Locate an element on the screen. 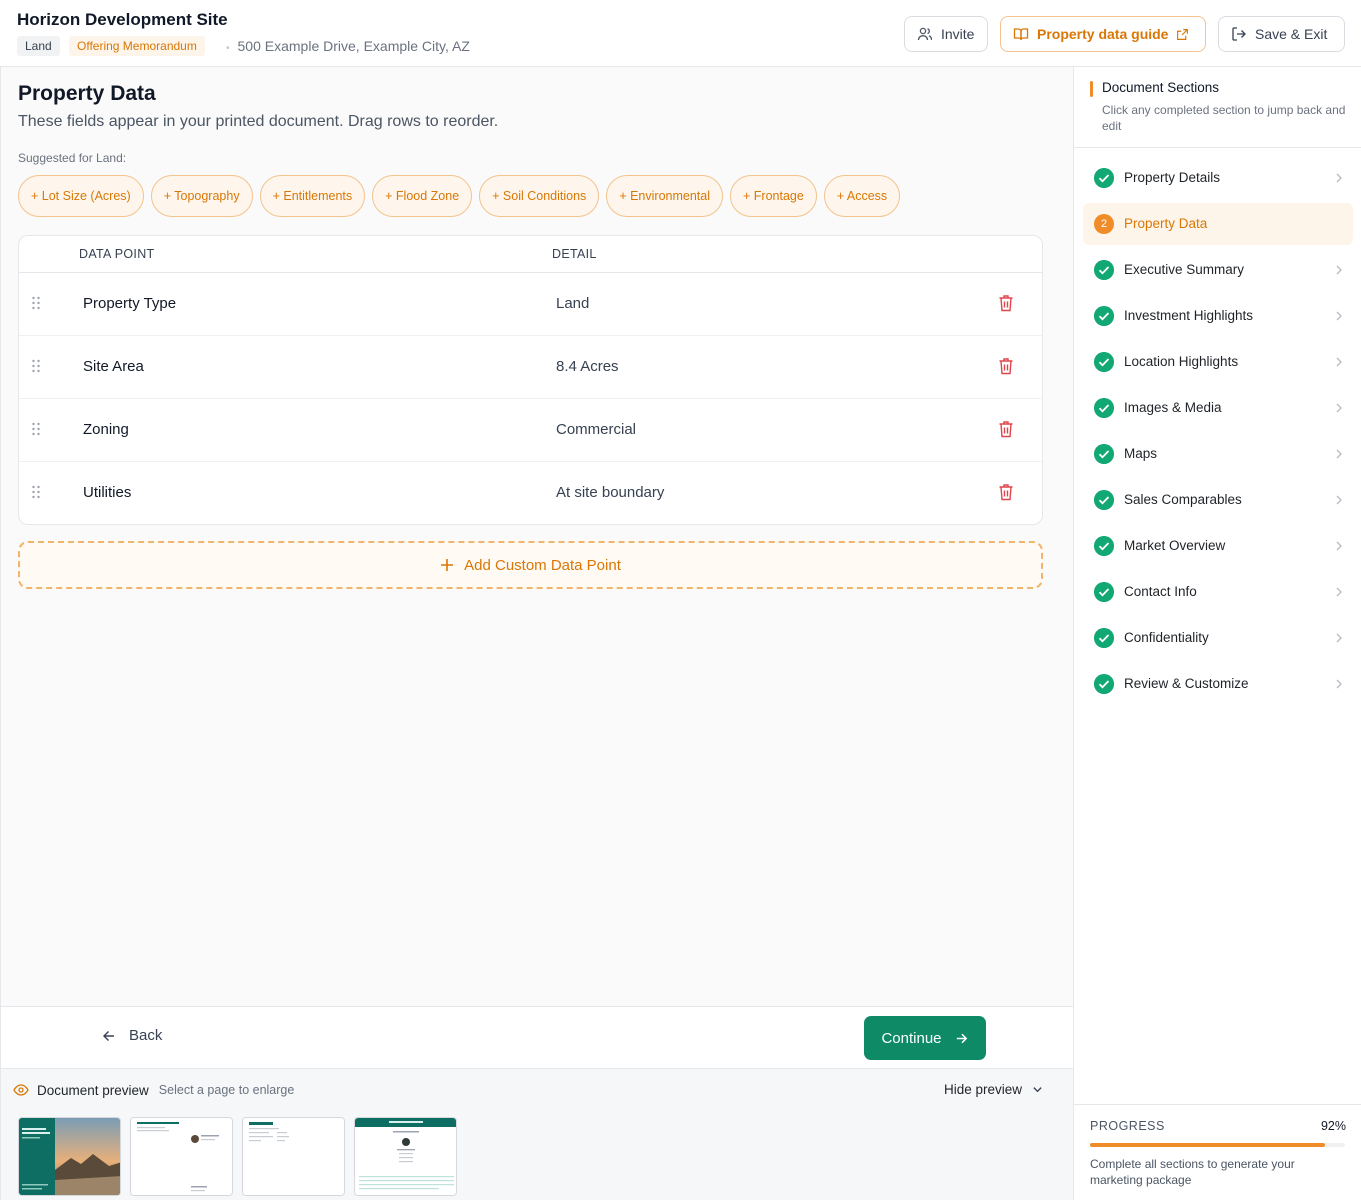  suggestion-chip-frontage: + Frontage is located at coordinates (773, 196).